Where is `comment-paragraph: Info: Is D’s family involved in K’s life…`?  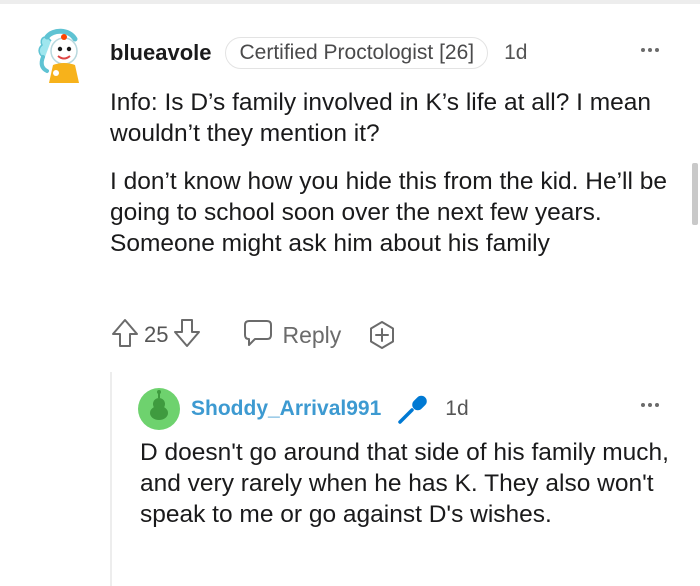 comment-paragraph: Info: Is D’s family involved in K’s life… is located at coordinates (381, 118).